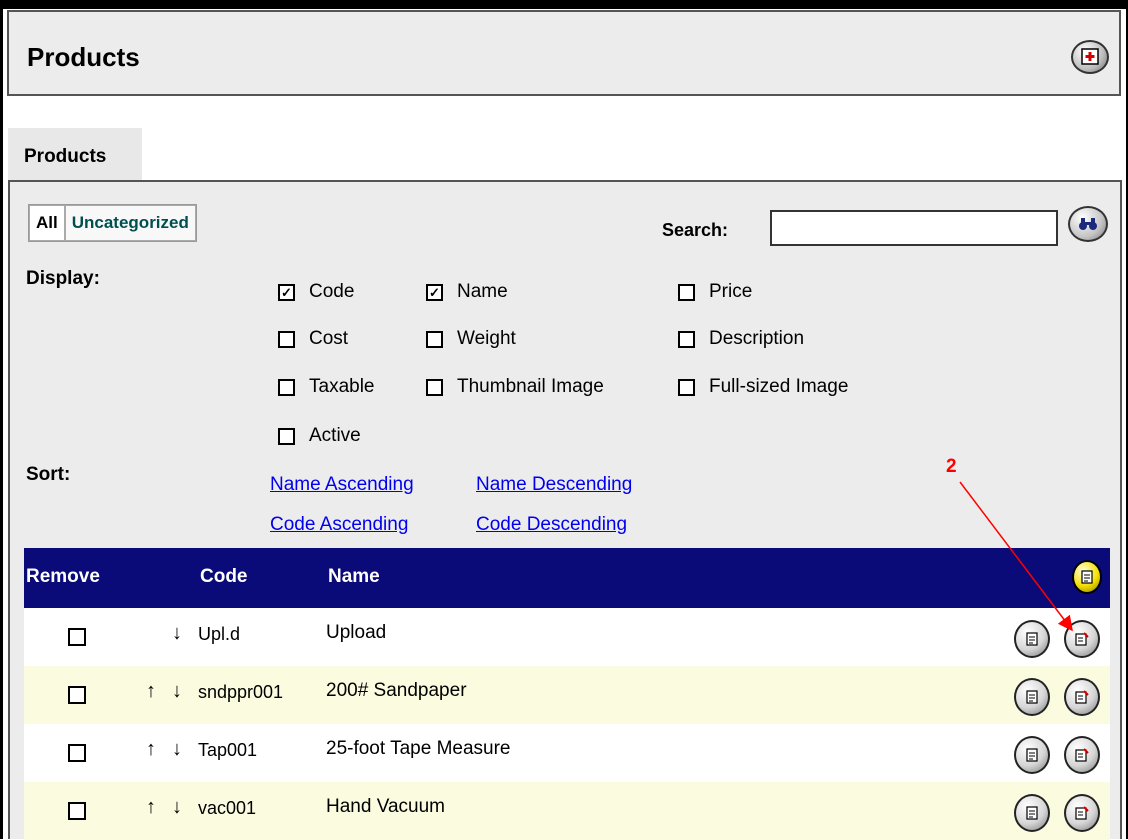  What do you see at coordinates (65, 156) in the screenshot?
I see `tab-label: Products` at bounding box center [65, 156].